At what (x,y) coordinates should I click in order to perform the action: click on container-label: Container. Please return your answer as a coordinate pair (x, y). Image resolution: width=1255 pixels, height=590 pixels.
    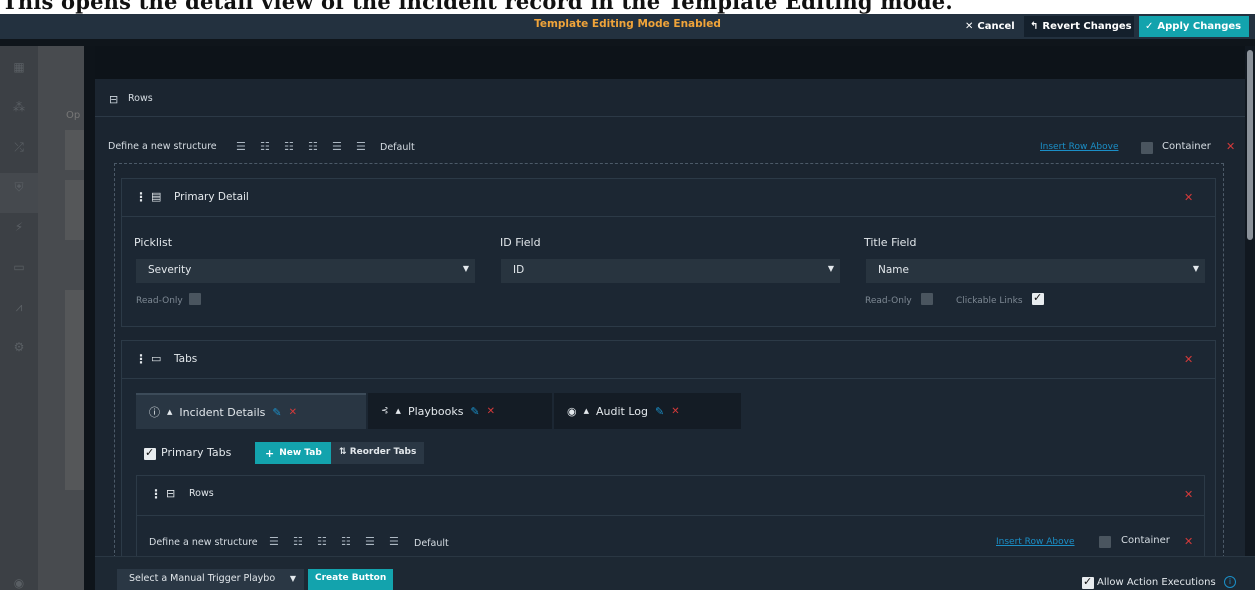
    Looking at the image, I should click on (1145, 540).